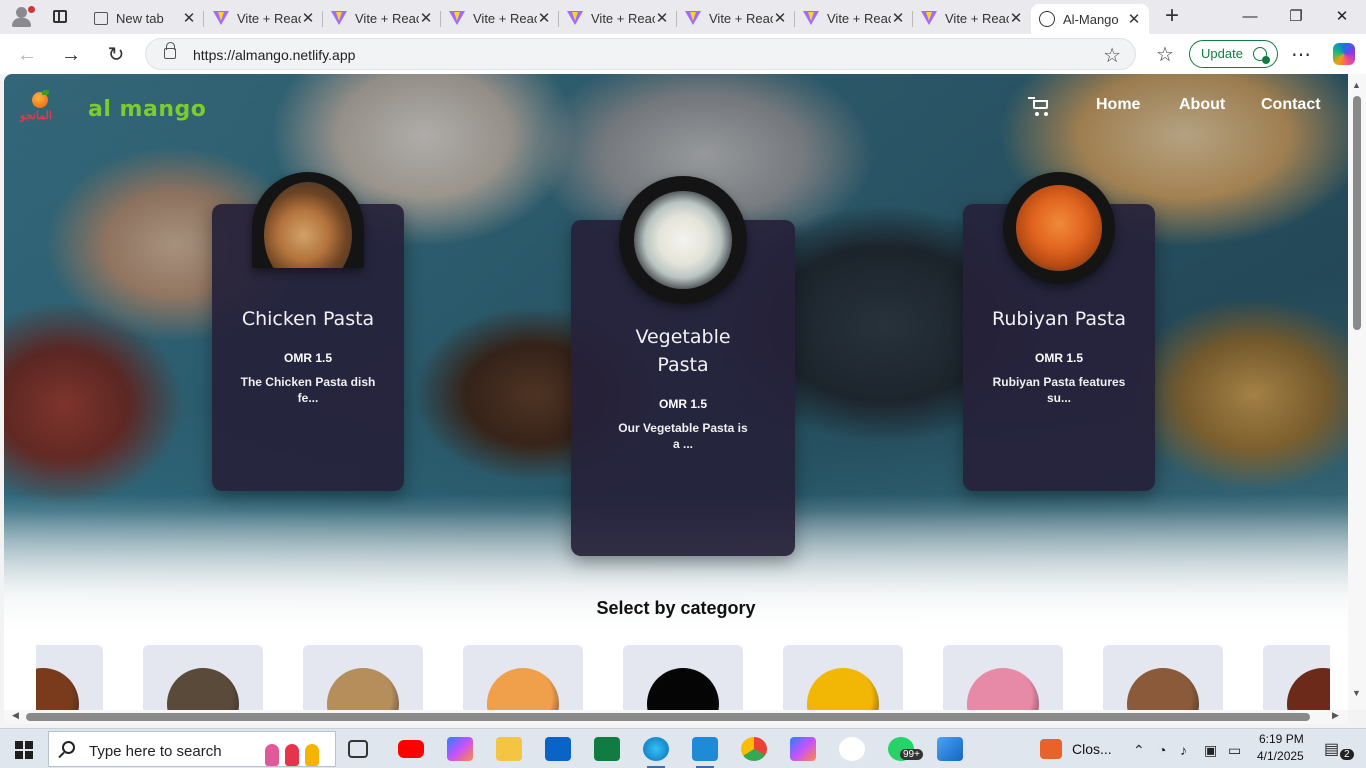 This screenshot has width=1366, height=768. What do you see at coordinates (656, 749) in the screenshot?
I see `edge-icon` at bounding box center [656, 749].